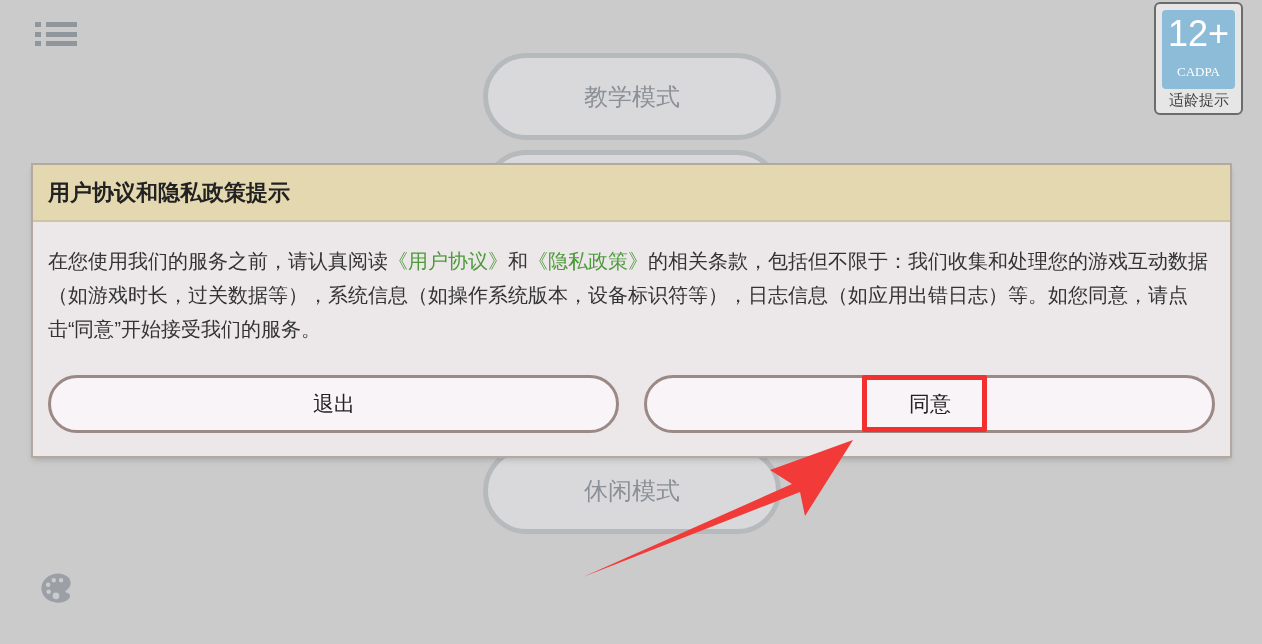 The image size is (1262, 644). Describe the element at coordinates (56, 34) in the screenshot. I see `menu-icon` at that location.